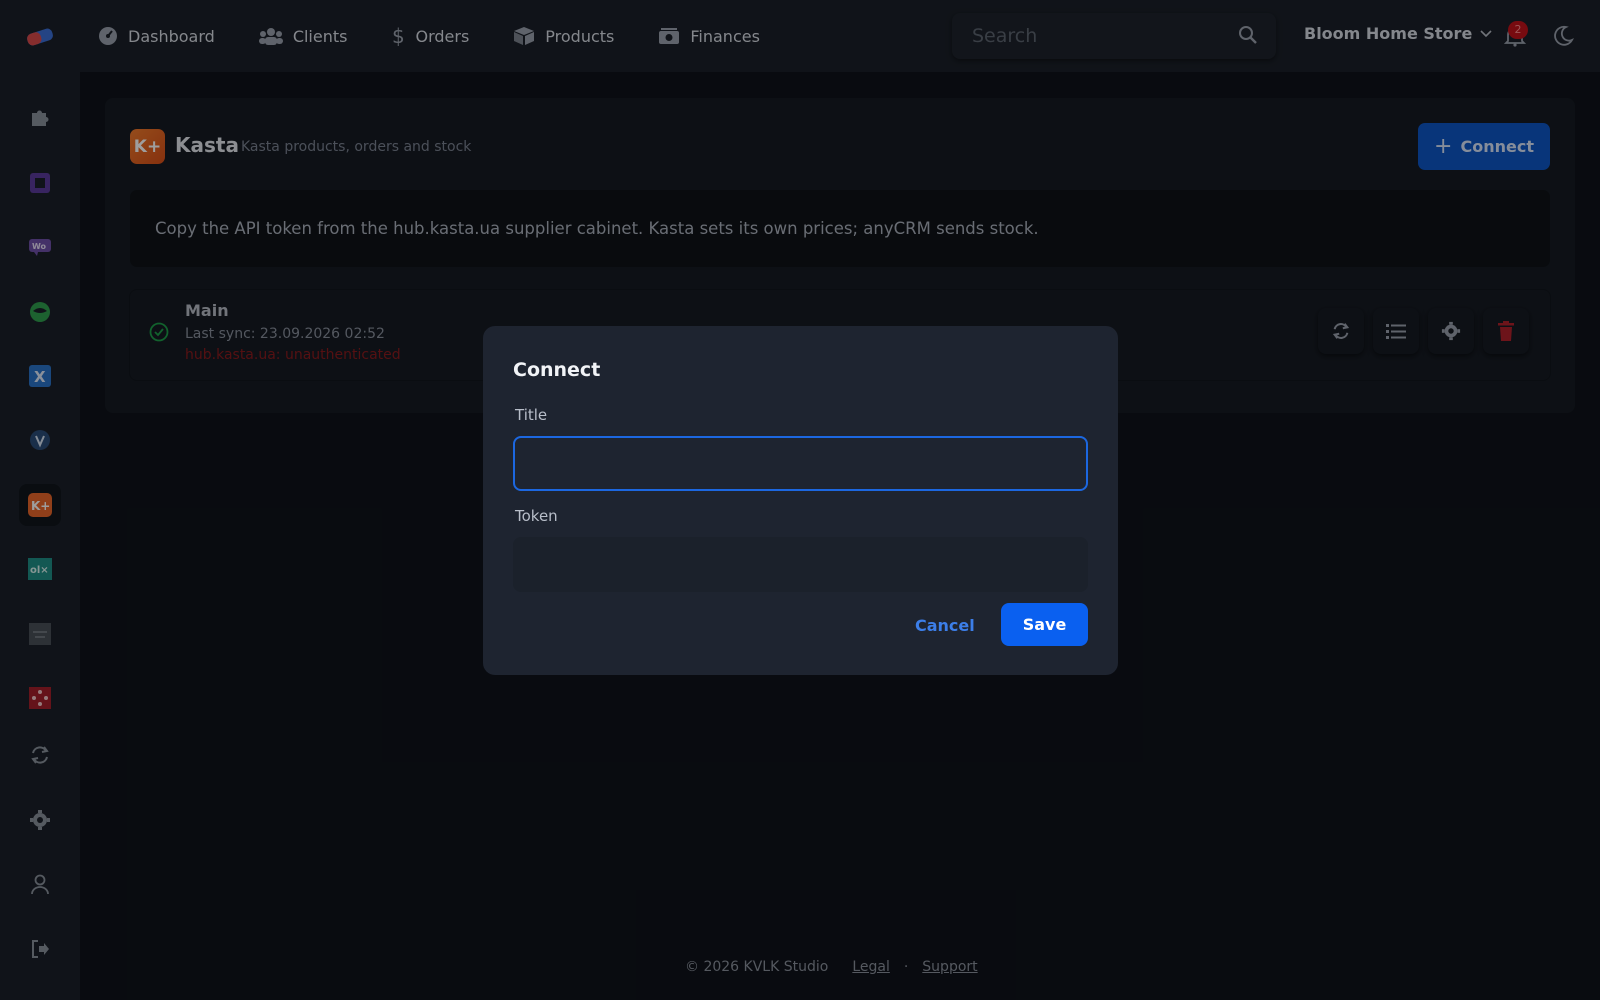 The image size is (1600, 1000). I want to click on save-button: Save, so click(1044, 624).